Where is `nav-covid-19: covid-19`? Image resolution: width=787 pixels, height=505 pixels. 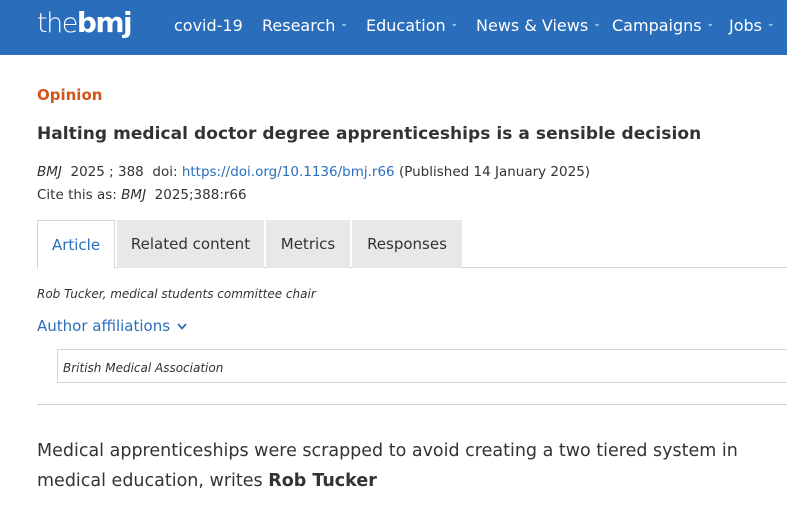
nav-covid-19: covid-19 is located at coordinates (208, 25).